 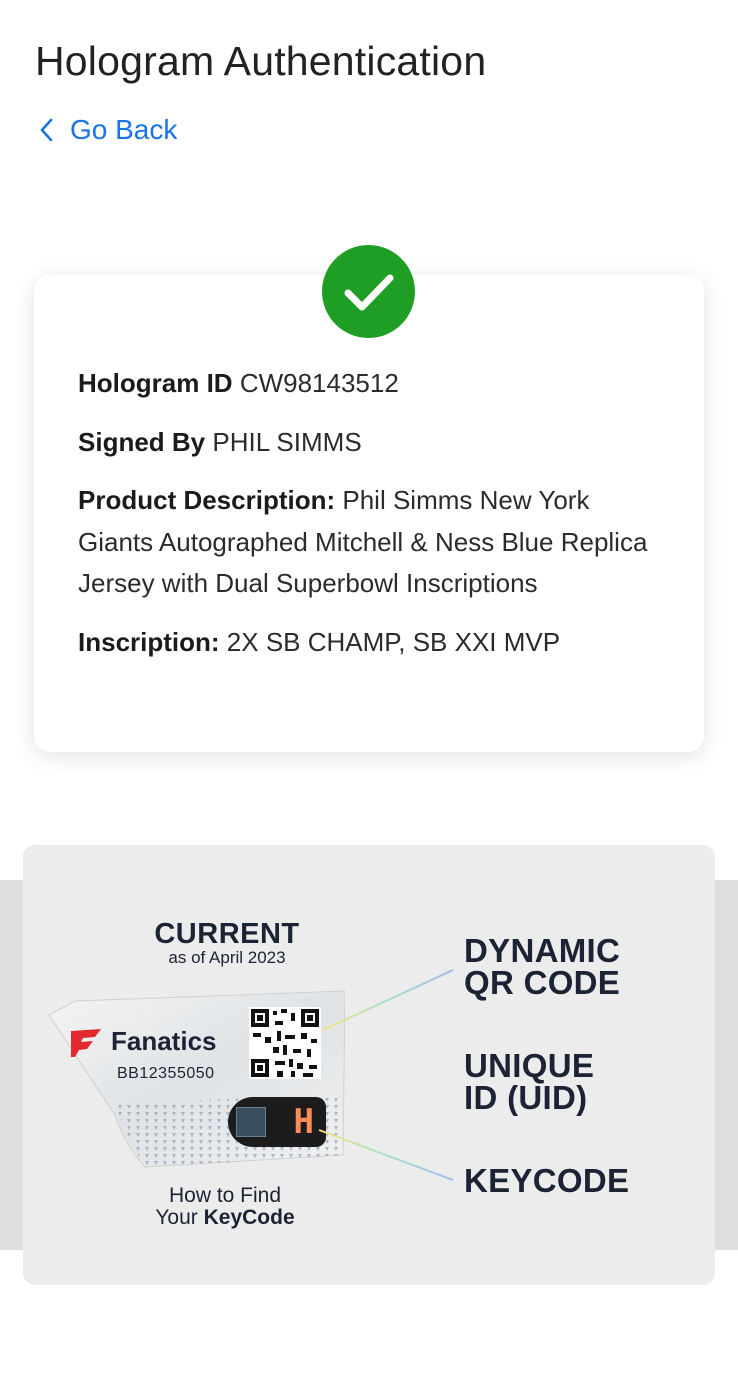 I want to click on how-to-line2: Your KeyCode, so click(x=225, y=1218).